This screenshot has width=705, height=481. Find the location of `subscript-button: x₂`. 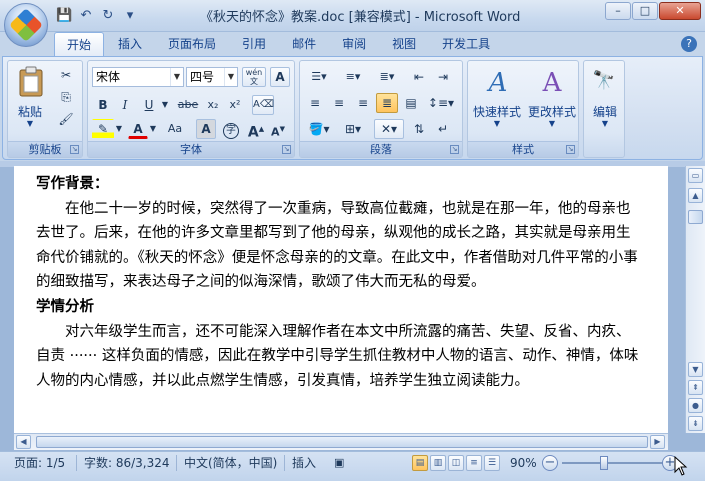

subscript-button: x₂ is located at coordinates (213, 105).